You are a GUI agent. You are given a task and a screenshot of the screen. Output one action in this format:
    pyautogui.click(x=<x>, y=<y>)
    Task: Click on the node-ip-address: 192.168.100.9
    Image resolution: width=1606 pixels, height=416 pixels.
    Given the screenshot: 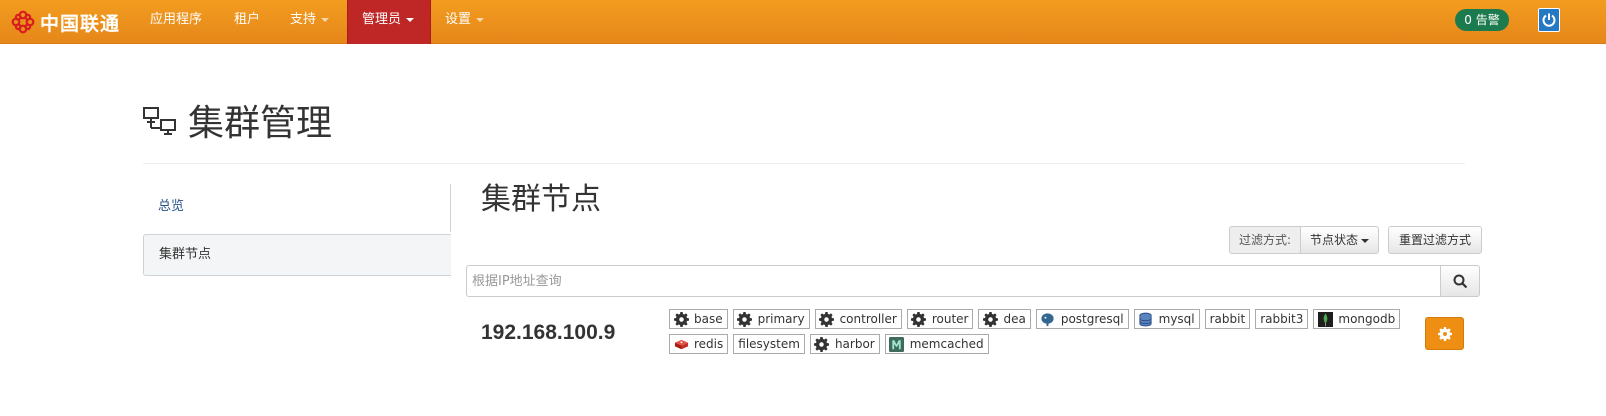 What is the action you would take?
    pyautogui.click(x=548, y=332)
    